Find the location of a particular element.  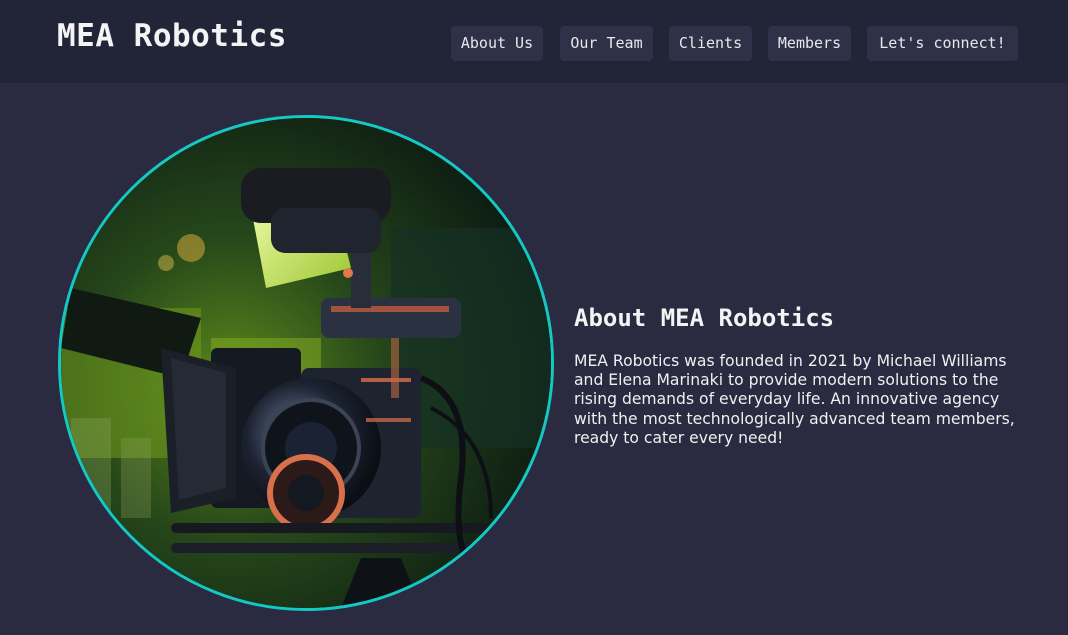

nav-lets-connect: Let's connect! is located at coordinates (942, 43).